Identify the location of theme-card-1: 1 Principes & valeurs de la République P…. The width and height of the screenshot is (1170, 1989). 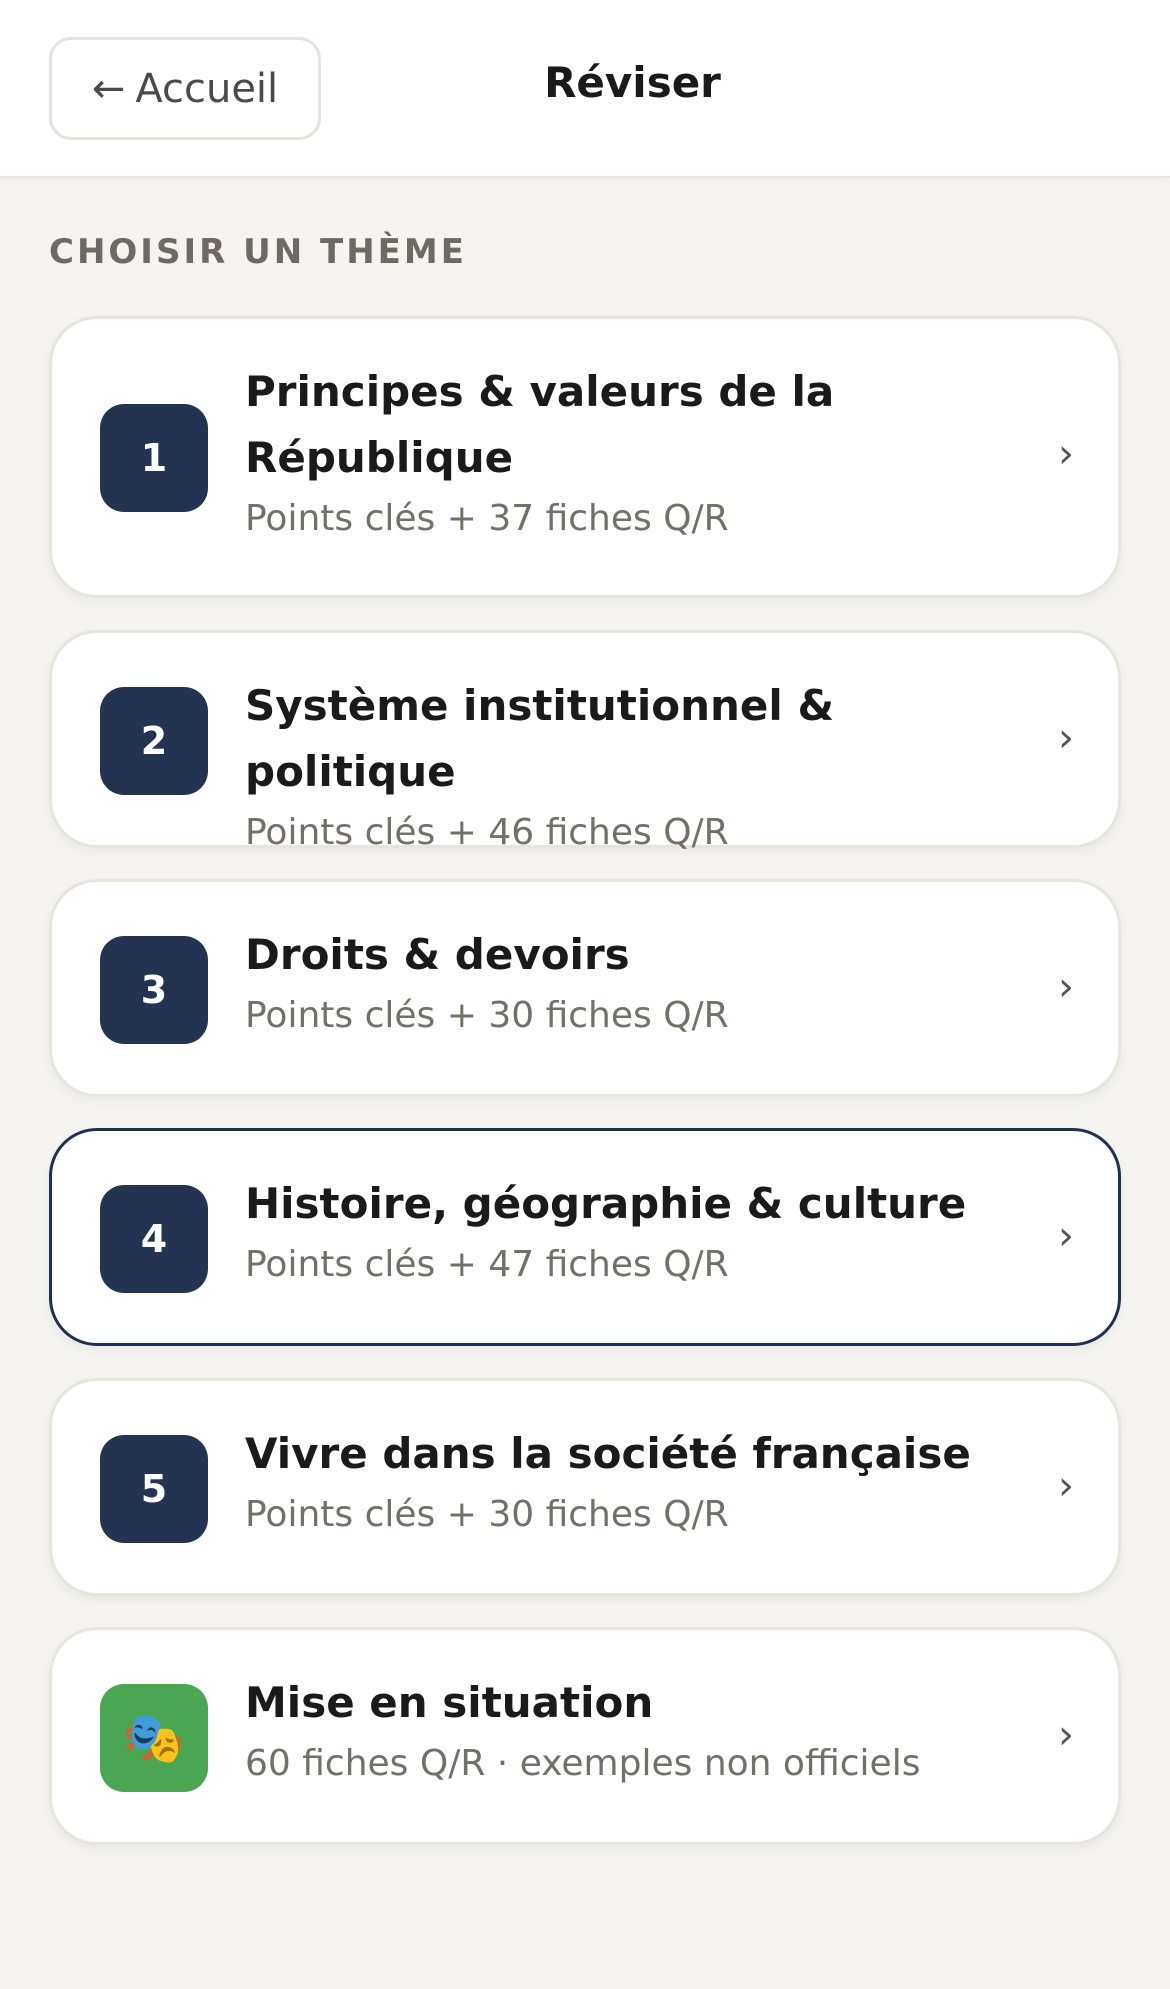
(585, 457).